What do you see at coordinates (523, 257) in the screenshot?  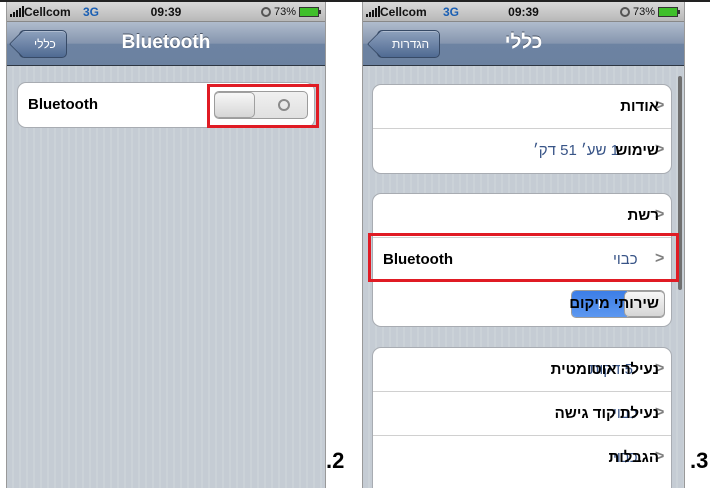 I see `highlight-box-bluetooth-row` at bounding box center [523, 257].